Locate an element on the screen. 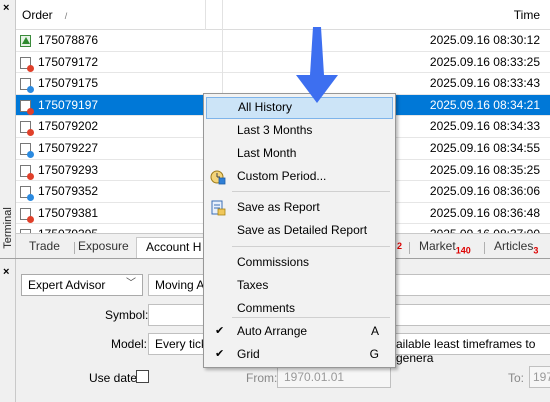  tab-exposure: Exposure is located at coordinates (103, 247).